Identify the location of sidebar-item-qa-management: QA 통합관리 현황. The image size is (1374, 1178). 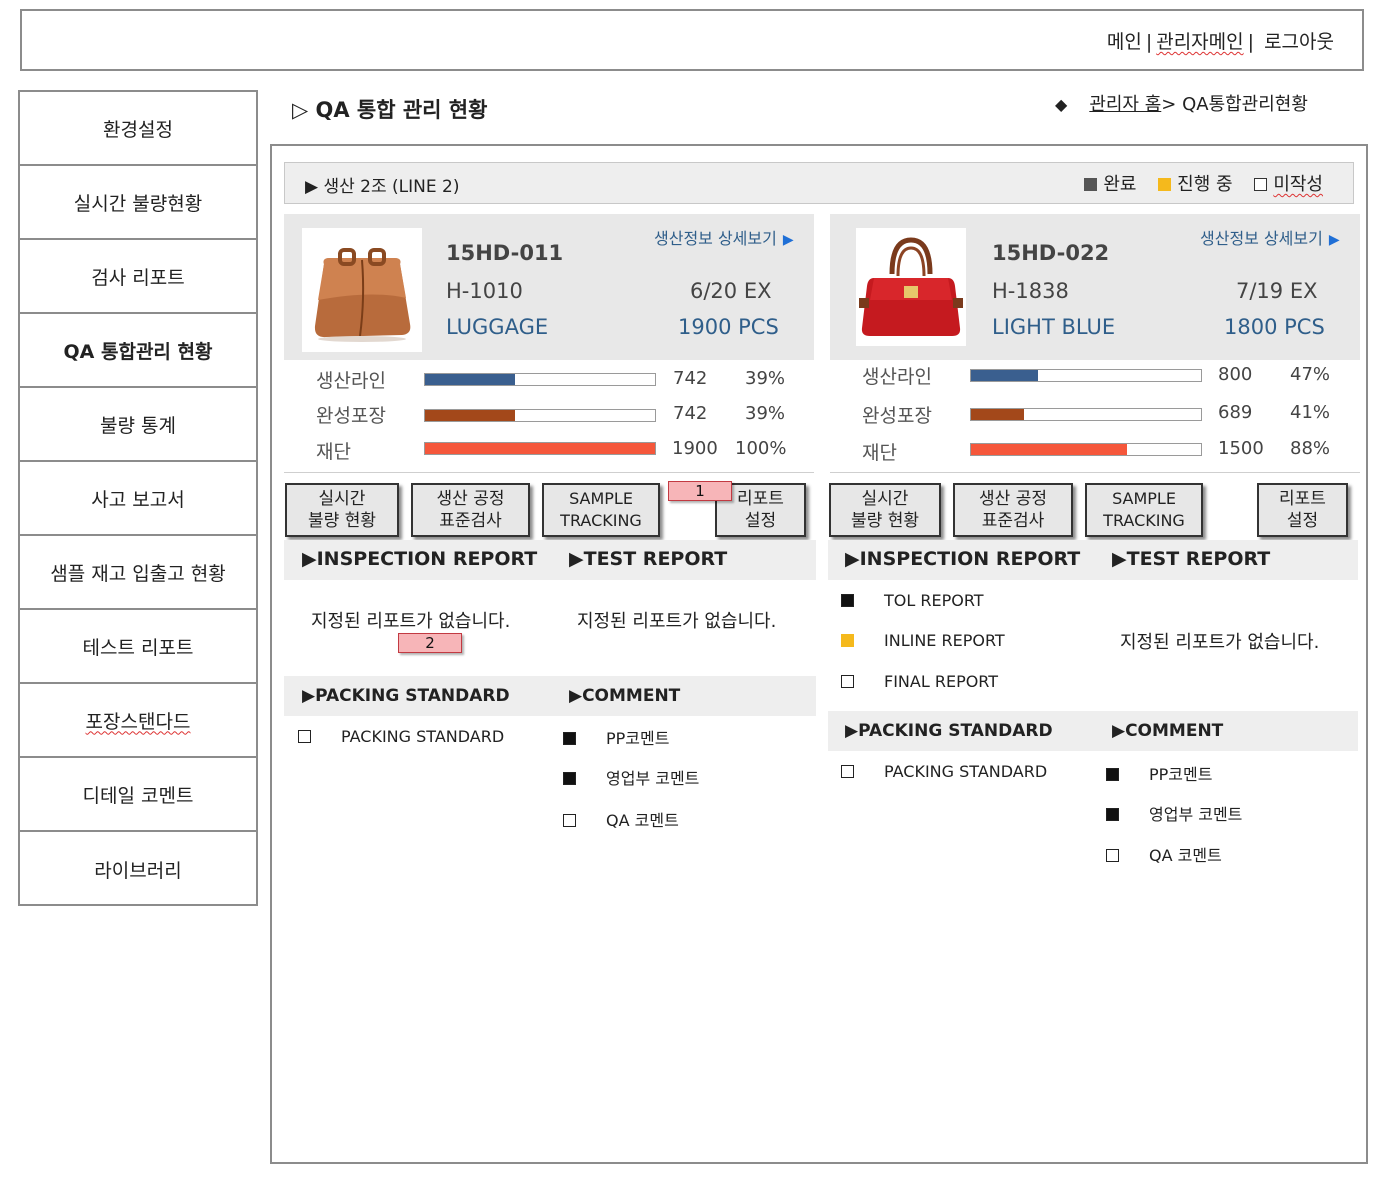
(138, 351).